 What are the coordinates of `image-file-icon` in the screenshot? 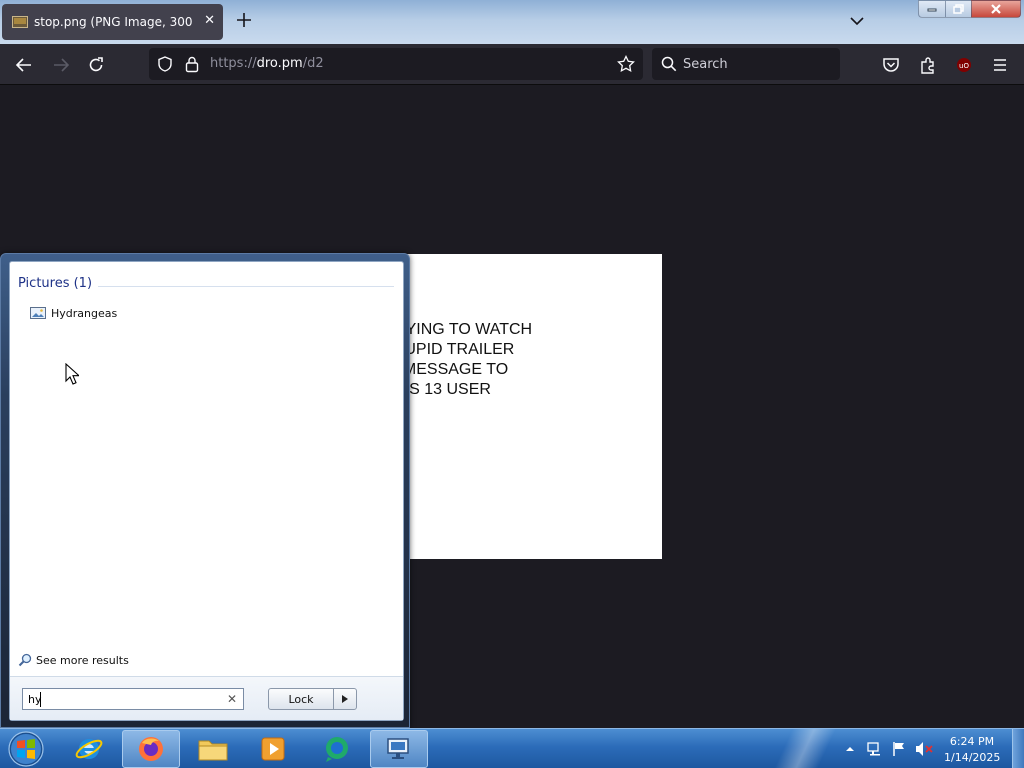 It's located at (20, 22).